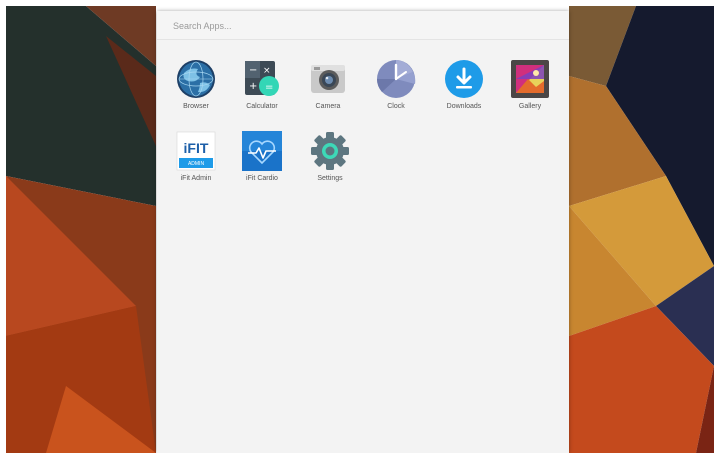  I want to click on app-ifit-admin: iFIT ADMIN iFit Admin, so click(196, 162).